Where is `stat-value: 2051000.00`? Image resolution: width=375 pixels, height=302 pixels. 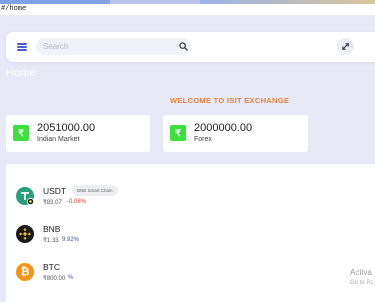
stat-value: 2051000.00 is located at coordinates (66, 128).